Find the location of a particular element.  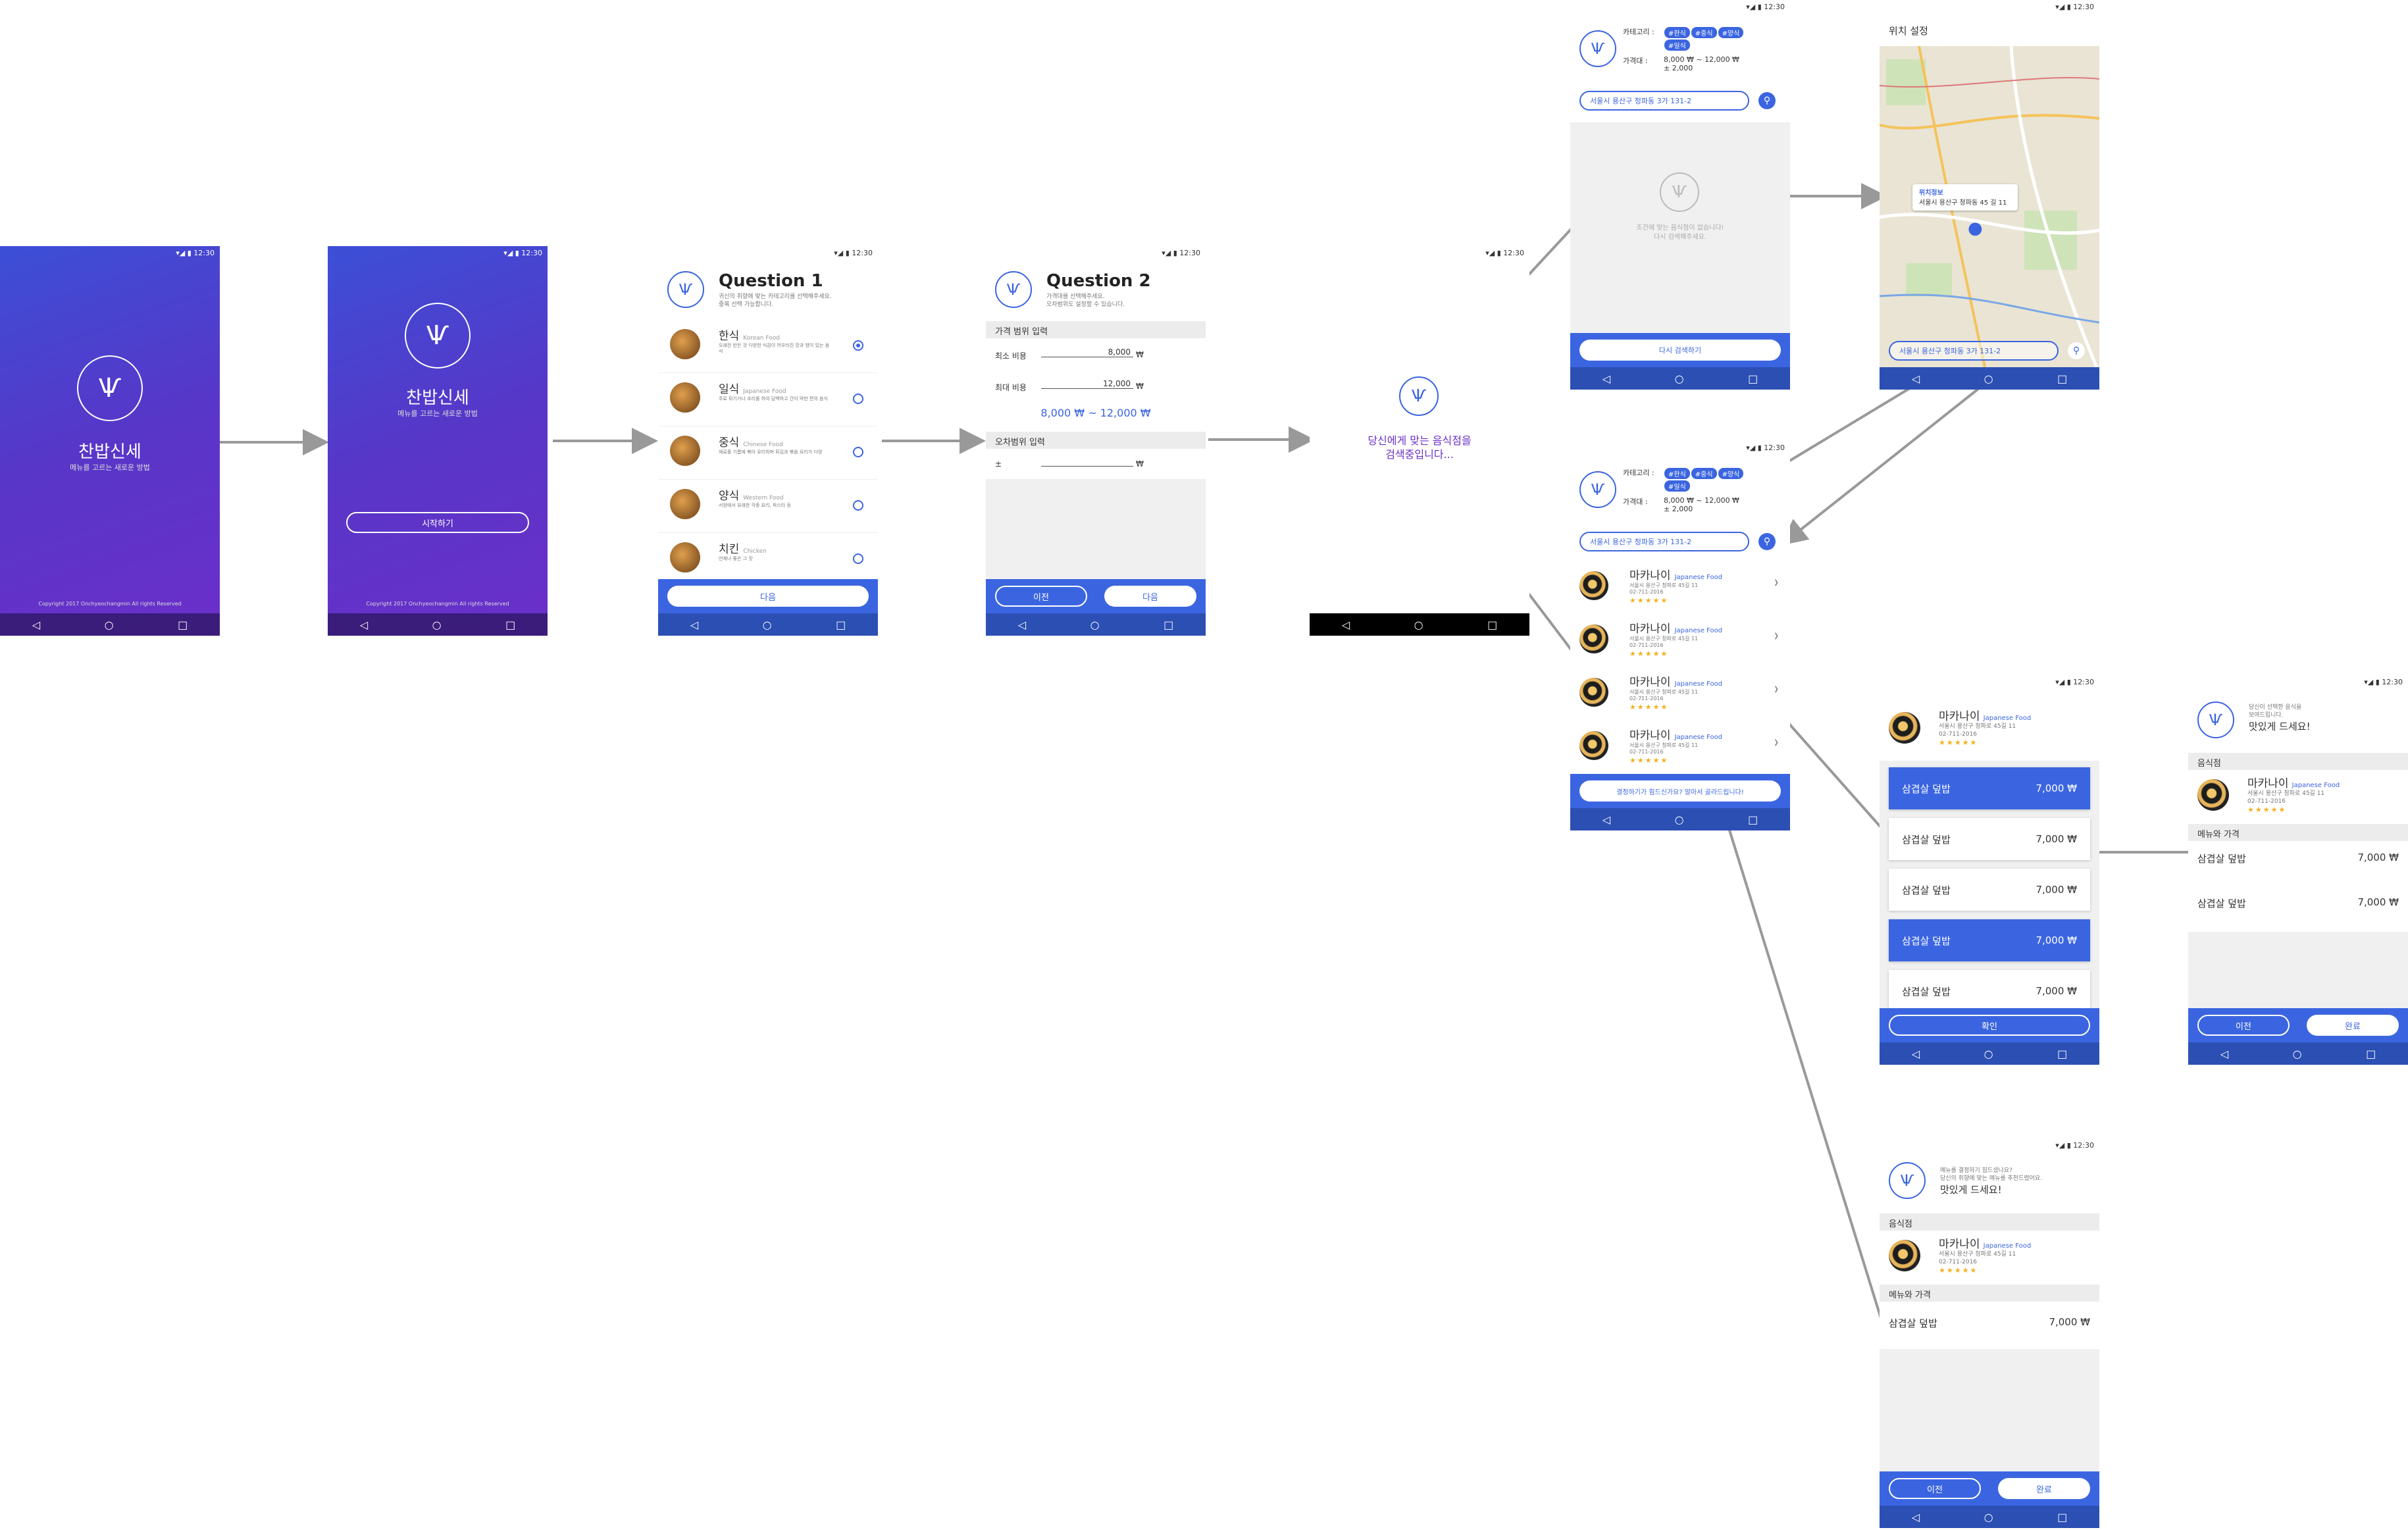

category-item: 치킨 Chicken 언제나 좋은 그 맛 is located at coordinates (768, 559).